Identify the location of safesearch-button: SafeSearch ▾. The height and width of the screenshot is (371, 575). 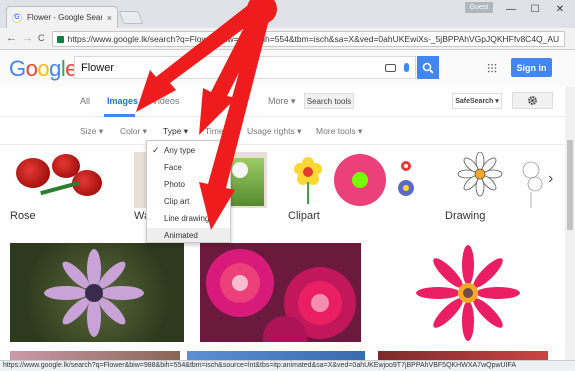
(477, 101).